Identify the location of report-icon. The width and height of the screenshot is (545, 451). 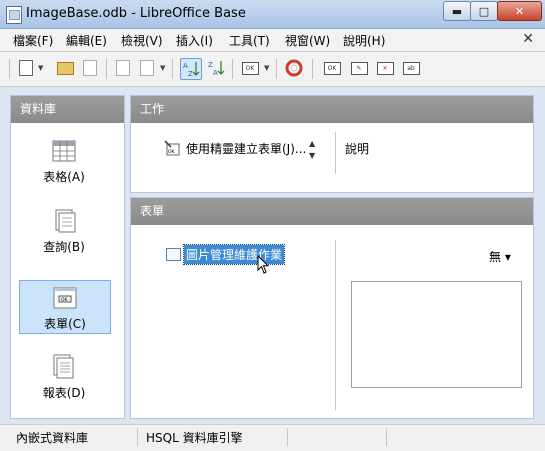
(63, 366).